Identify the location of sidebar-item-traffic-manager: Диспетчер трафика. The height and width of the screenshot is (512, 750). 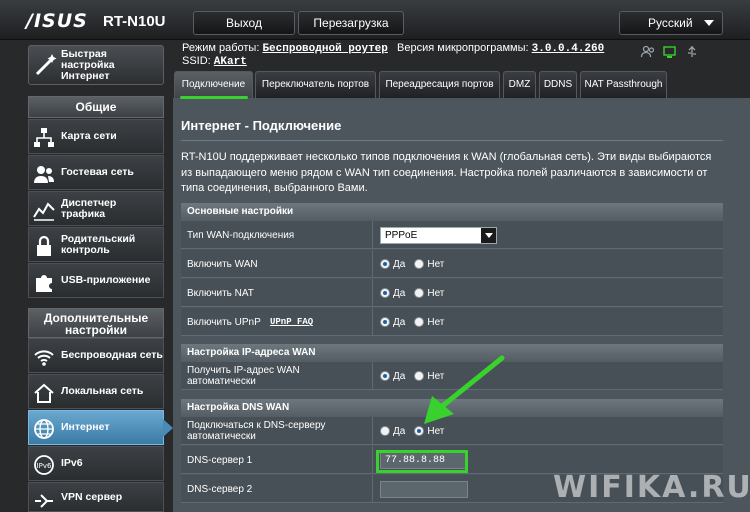
(96, 208).